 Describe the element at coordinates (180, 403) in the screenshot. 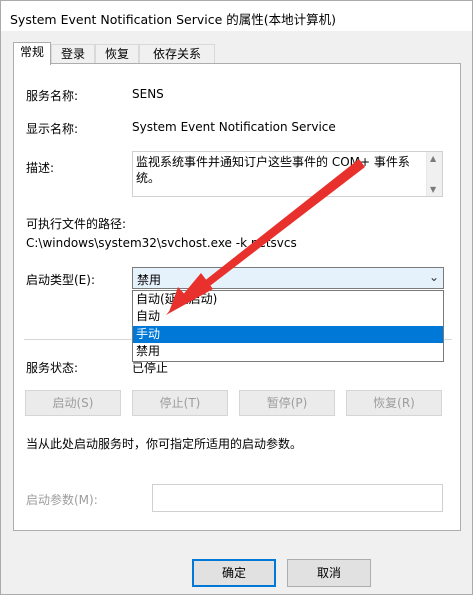

I see `stop-button: 停止(T)` at that location.